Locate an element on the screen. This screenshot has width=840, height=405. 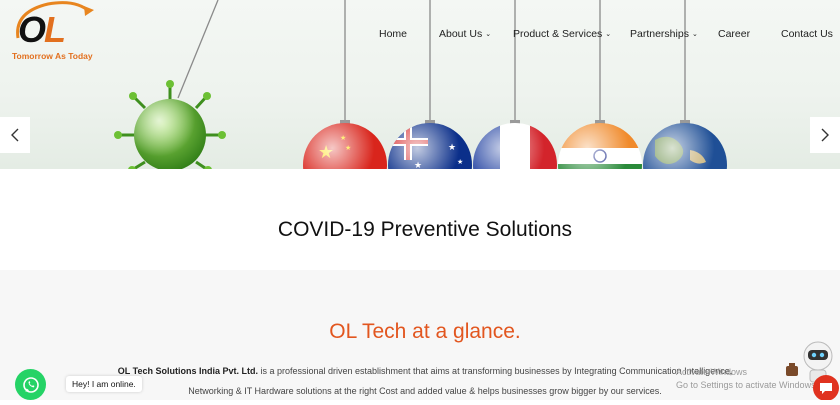
nav-career: Career is located at coordinates (734, 34).